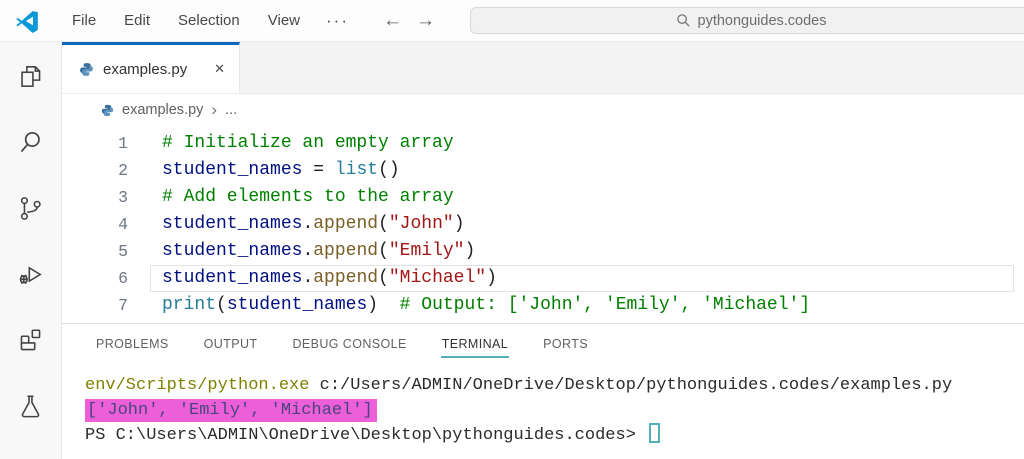  I want to click on code-line: 6 student_names.append("Michael"), so click(543, 278).